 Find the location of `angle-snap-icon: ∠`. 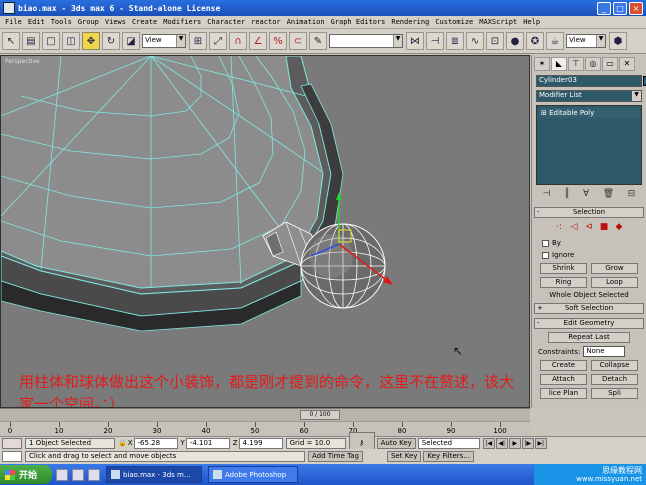

angle-snap-icon: ∠ is located at coordinates (258, 41).